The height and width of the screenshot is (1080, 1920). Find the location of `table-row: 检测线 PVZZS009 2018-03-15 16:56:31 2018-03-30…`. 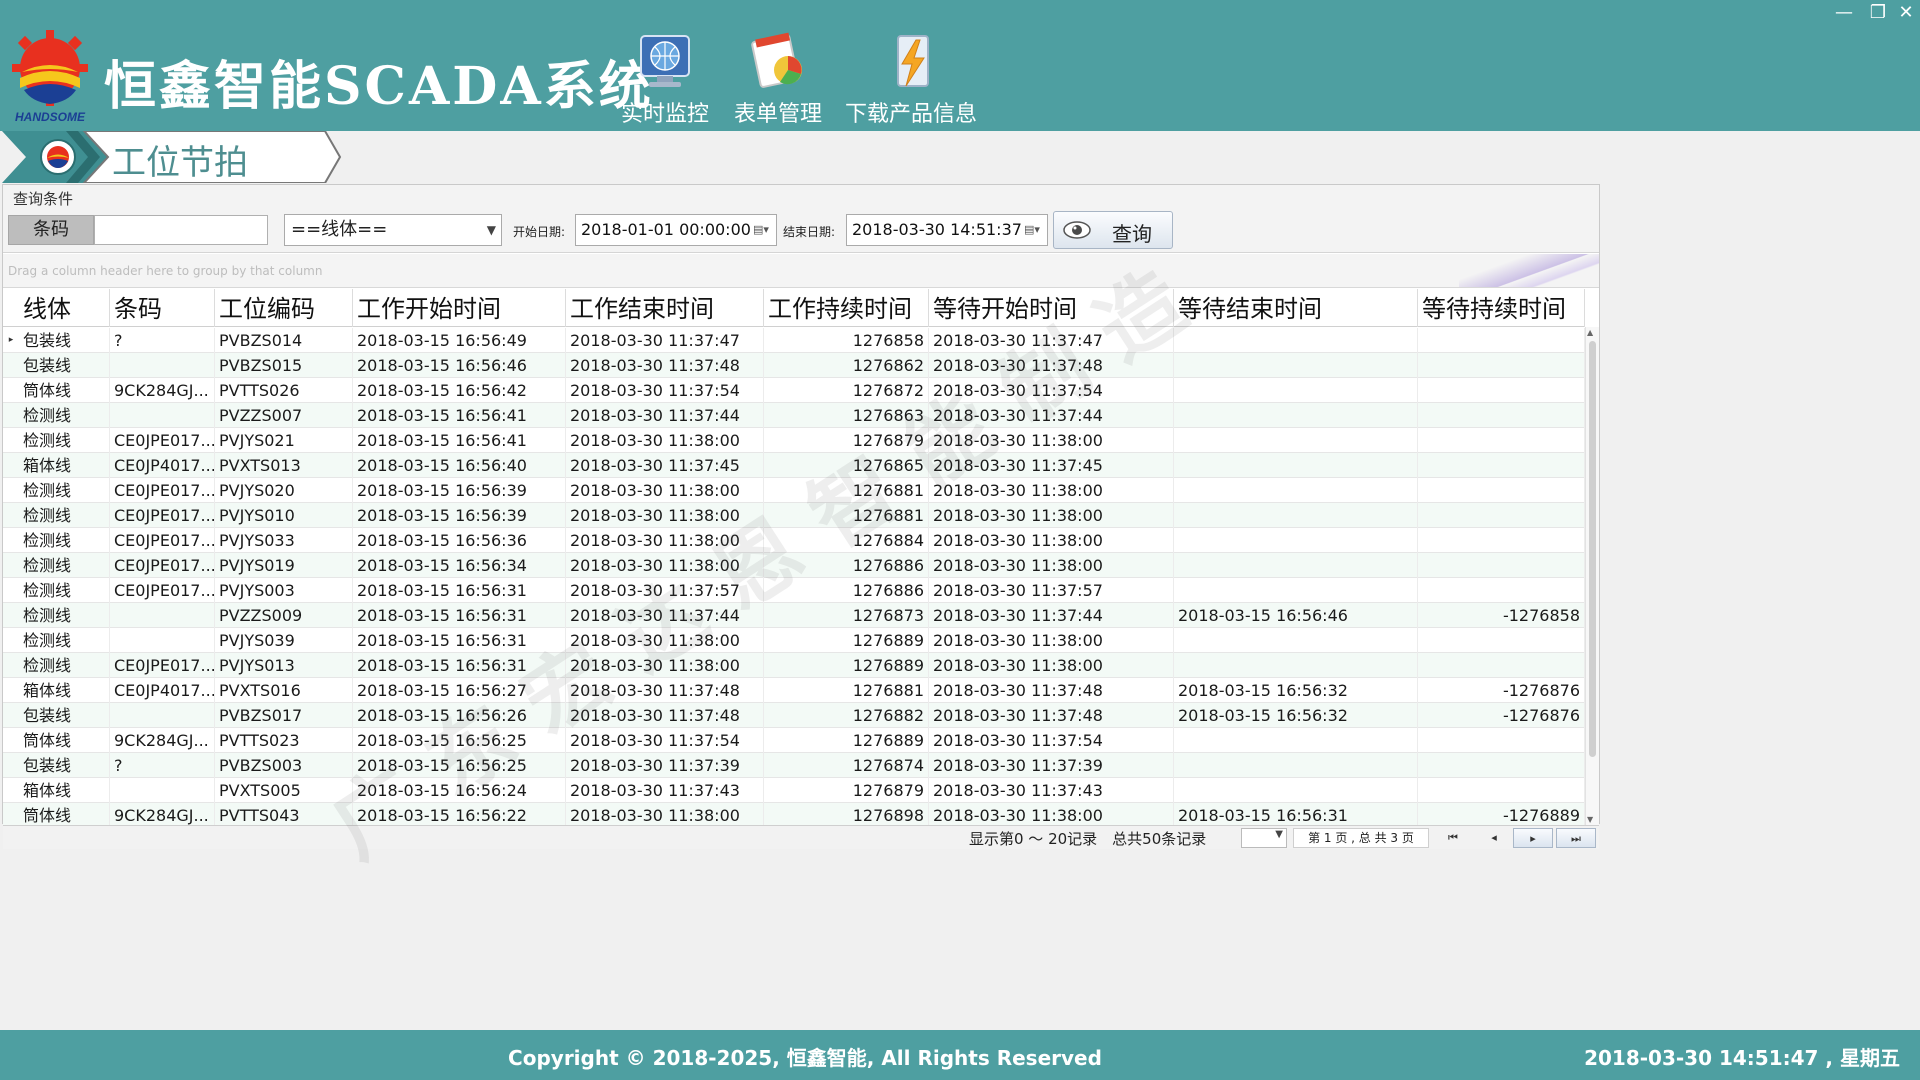

table-row: 检测线 PVZZS009 2018-03-15 16:56:31 2018-03-30… is located at coordinates (794, 615).